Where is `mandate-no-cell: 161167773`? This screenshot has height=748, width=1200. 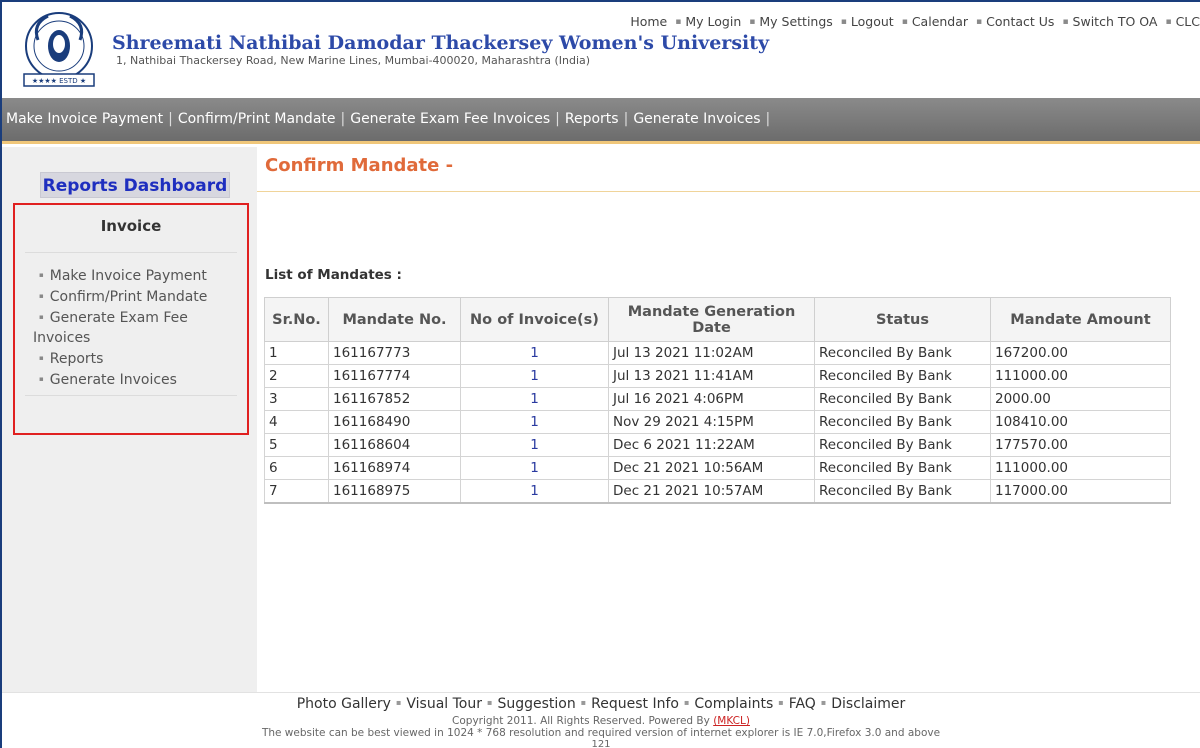
mandate-no-cell: 161167773 is located at coordinates (394, 353).